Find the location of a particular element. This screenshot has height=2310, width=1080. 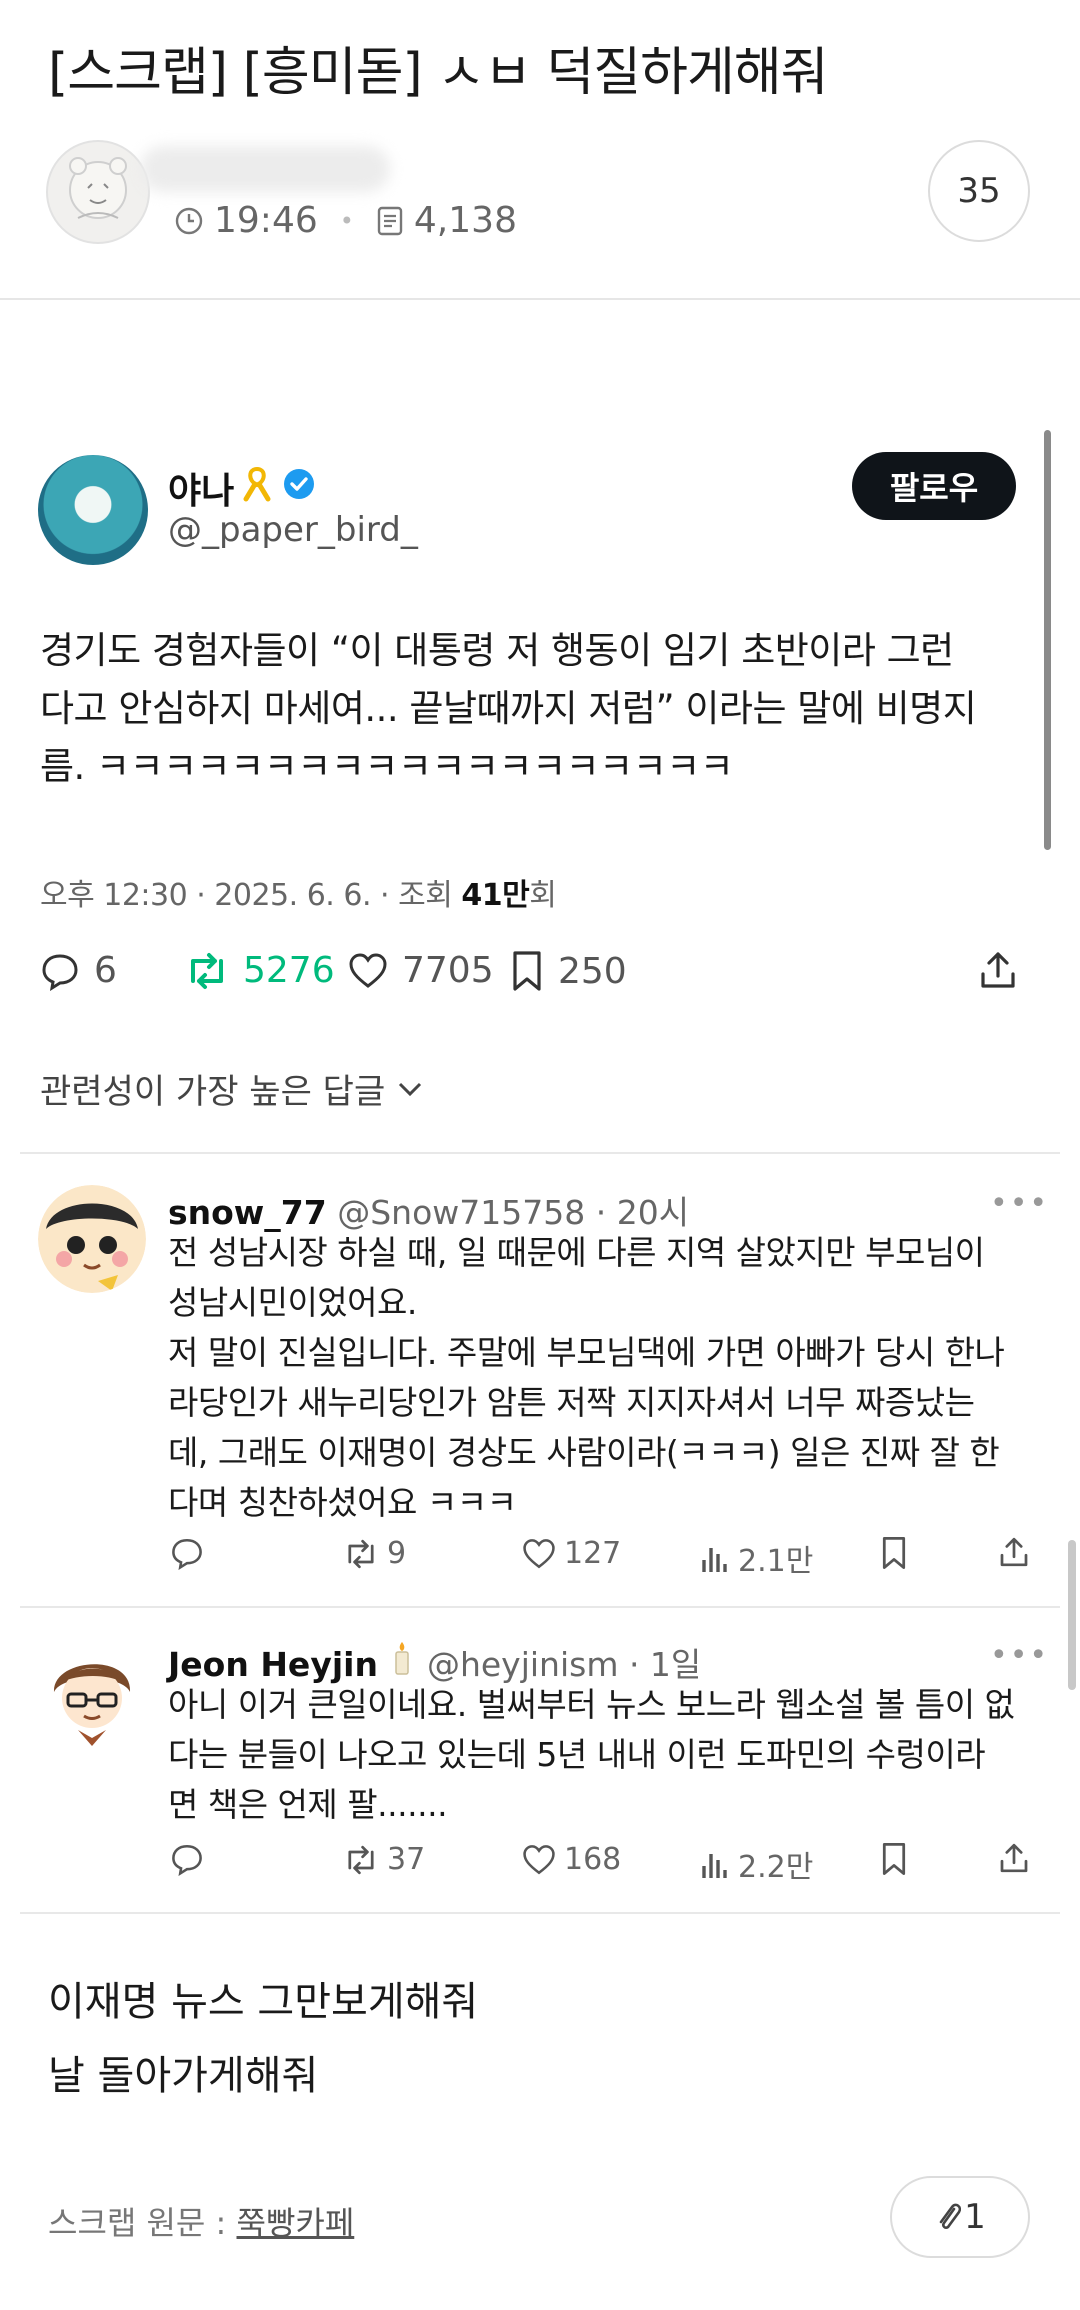

candle-emoji-icon is located at coordinates (402, 1663).